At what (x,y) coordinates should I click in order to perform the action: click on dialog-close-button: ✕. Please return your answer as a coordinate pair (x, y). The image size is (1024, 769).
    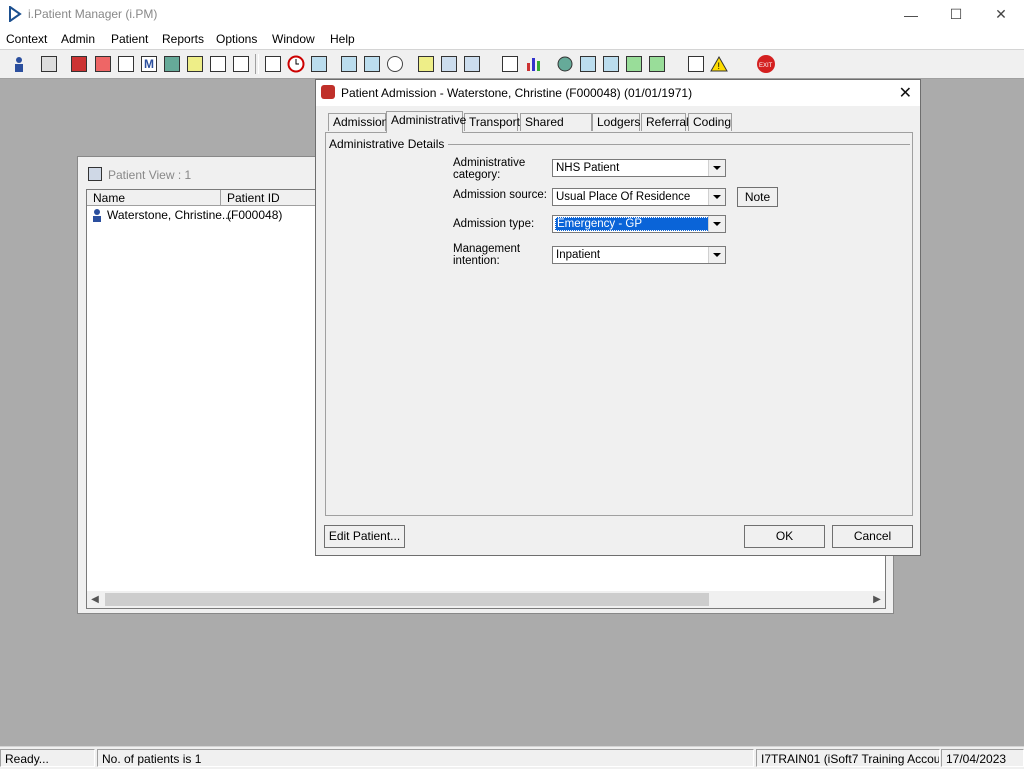
    Looking at the image, I should click on (905, 93).